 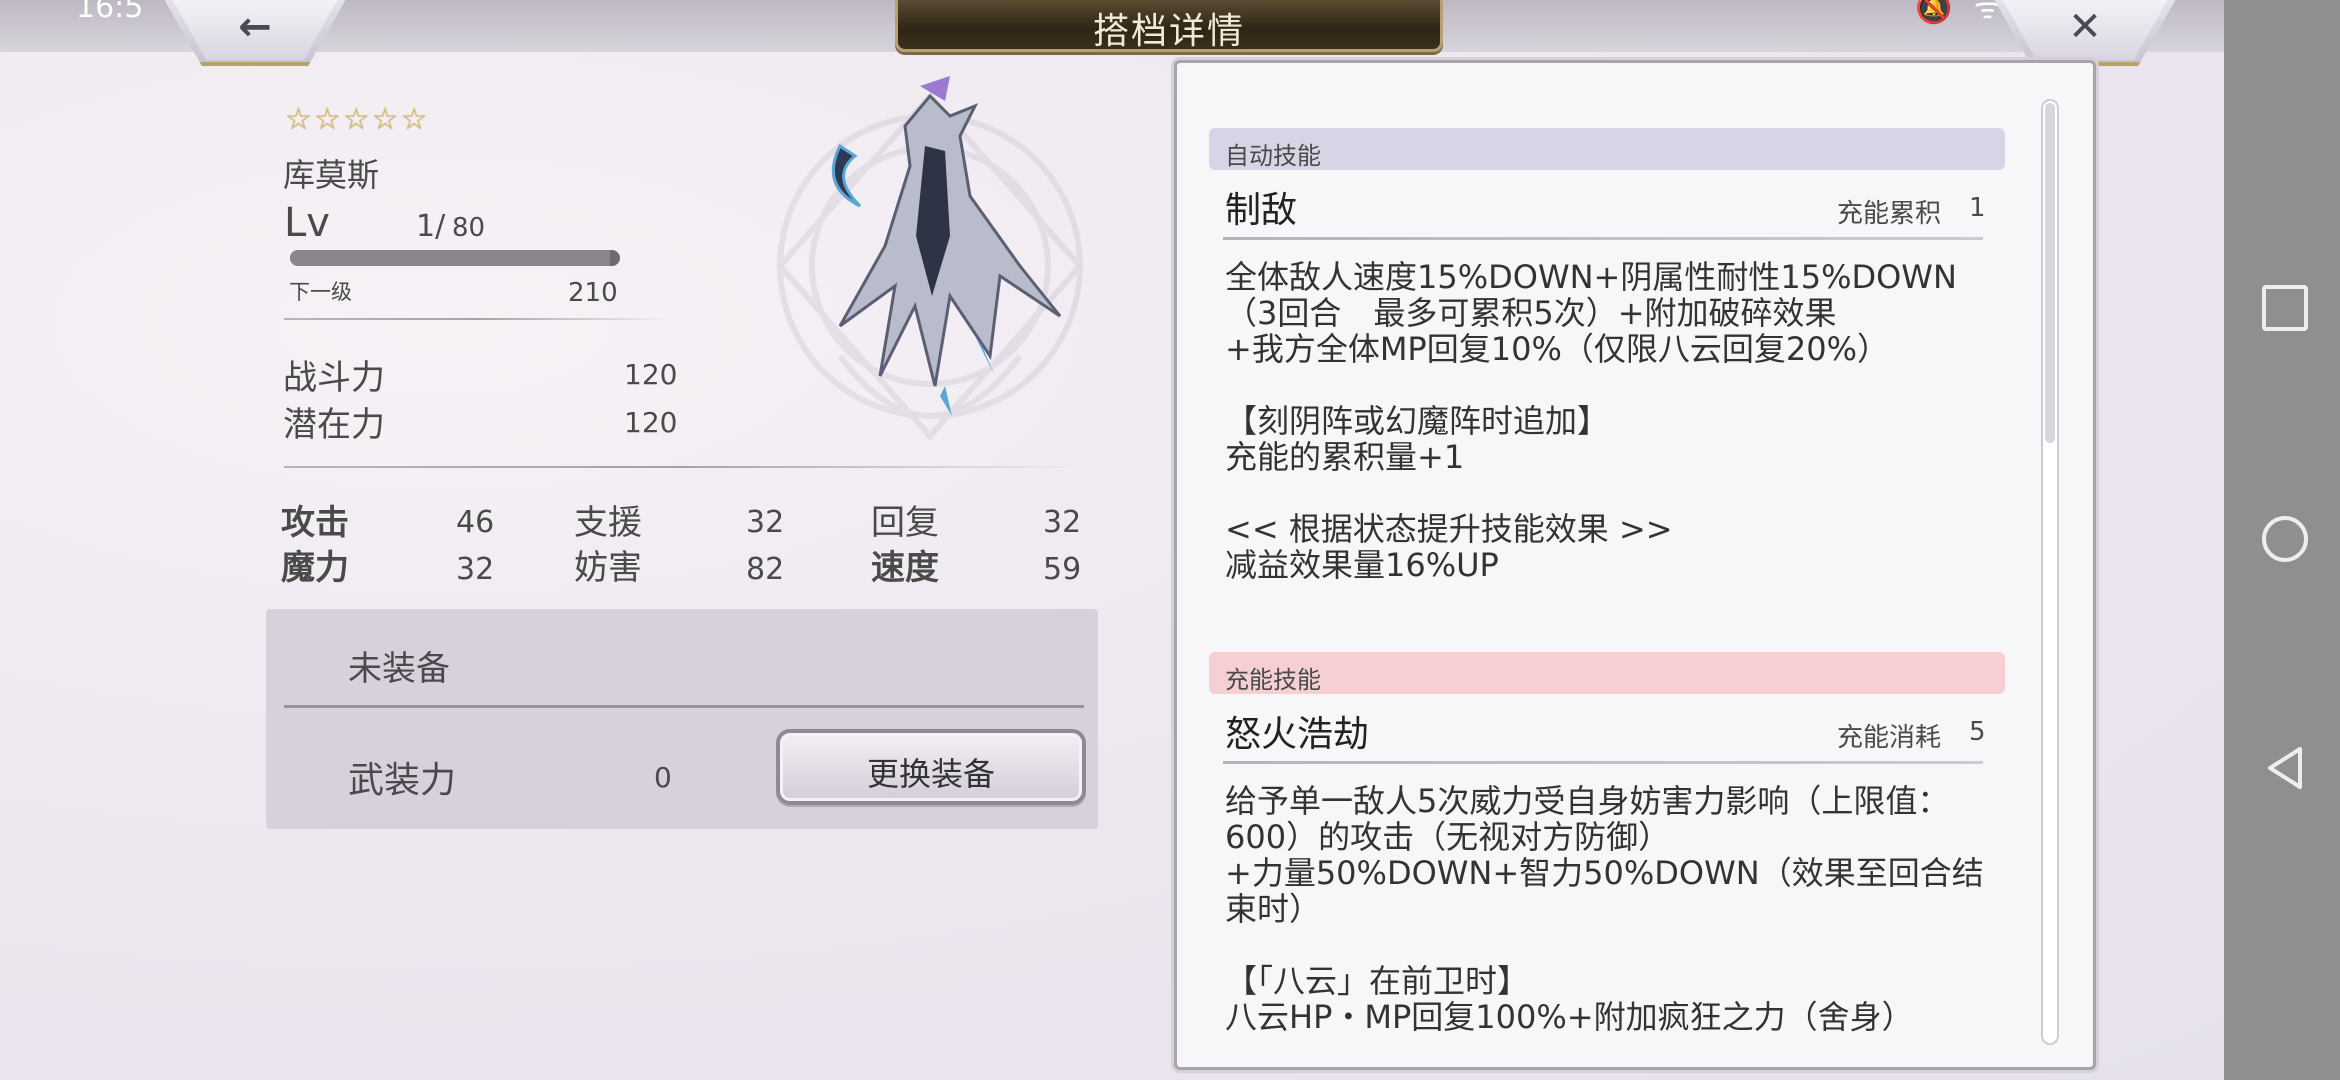 What do you see at coordinates (2285, 308) in the screenshot?
I see `recent-apps-icon` at bounding box center [2285, 308].